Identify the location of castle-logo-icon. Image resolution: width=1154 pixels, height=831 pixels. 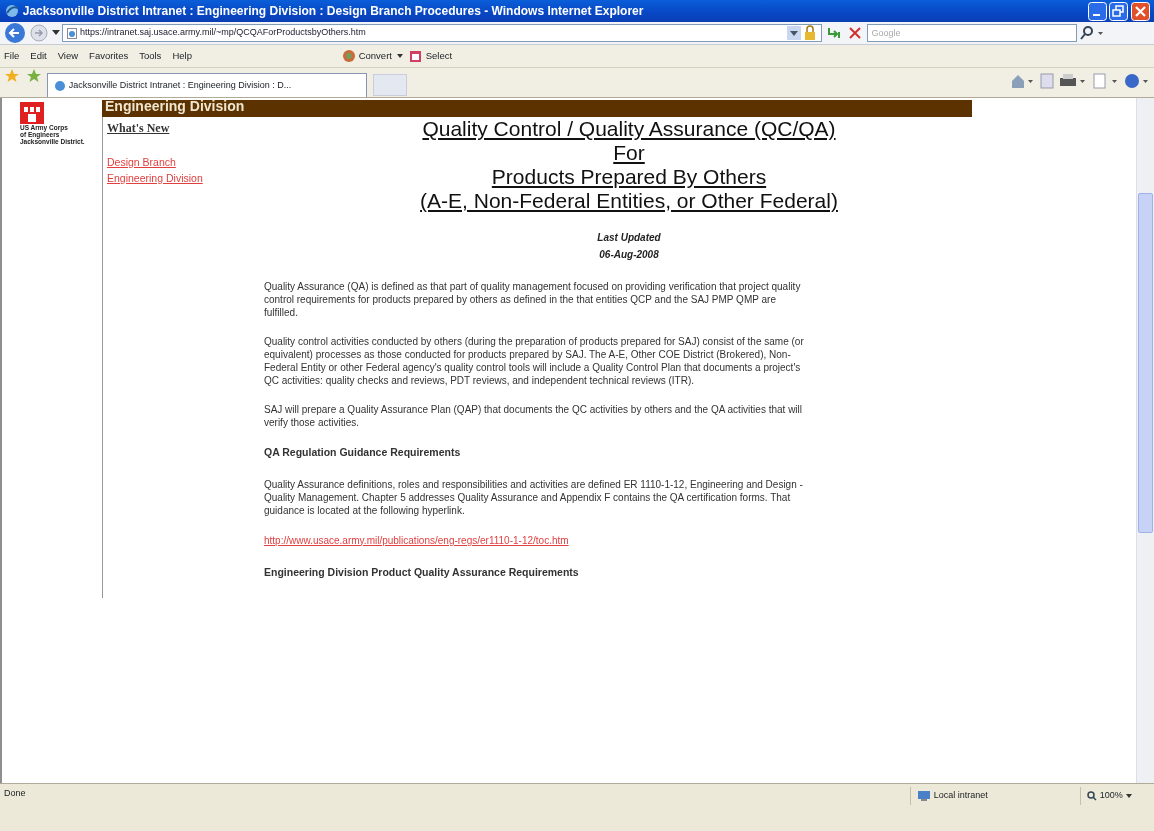
(32, 113).